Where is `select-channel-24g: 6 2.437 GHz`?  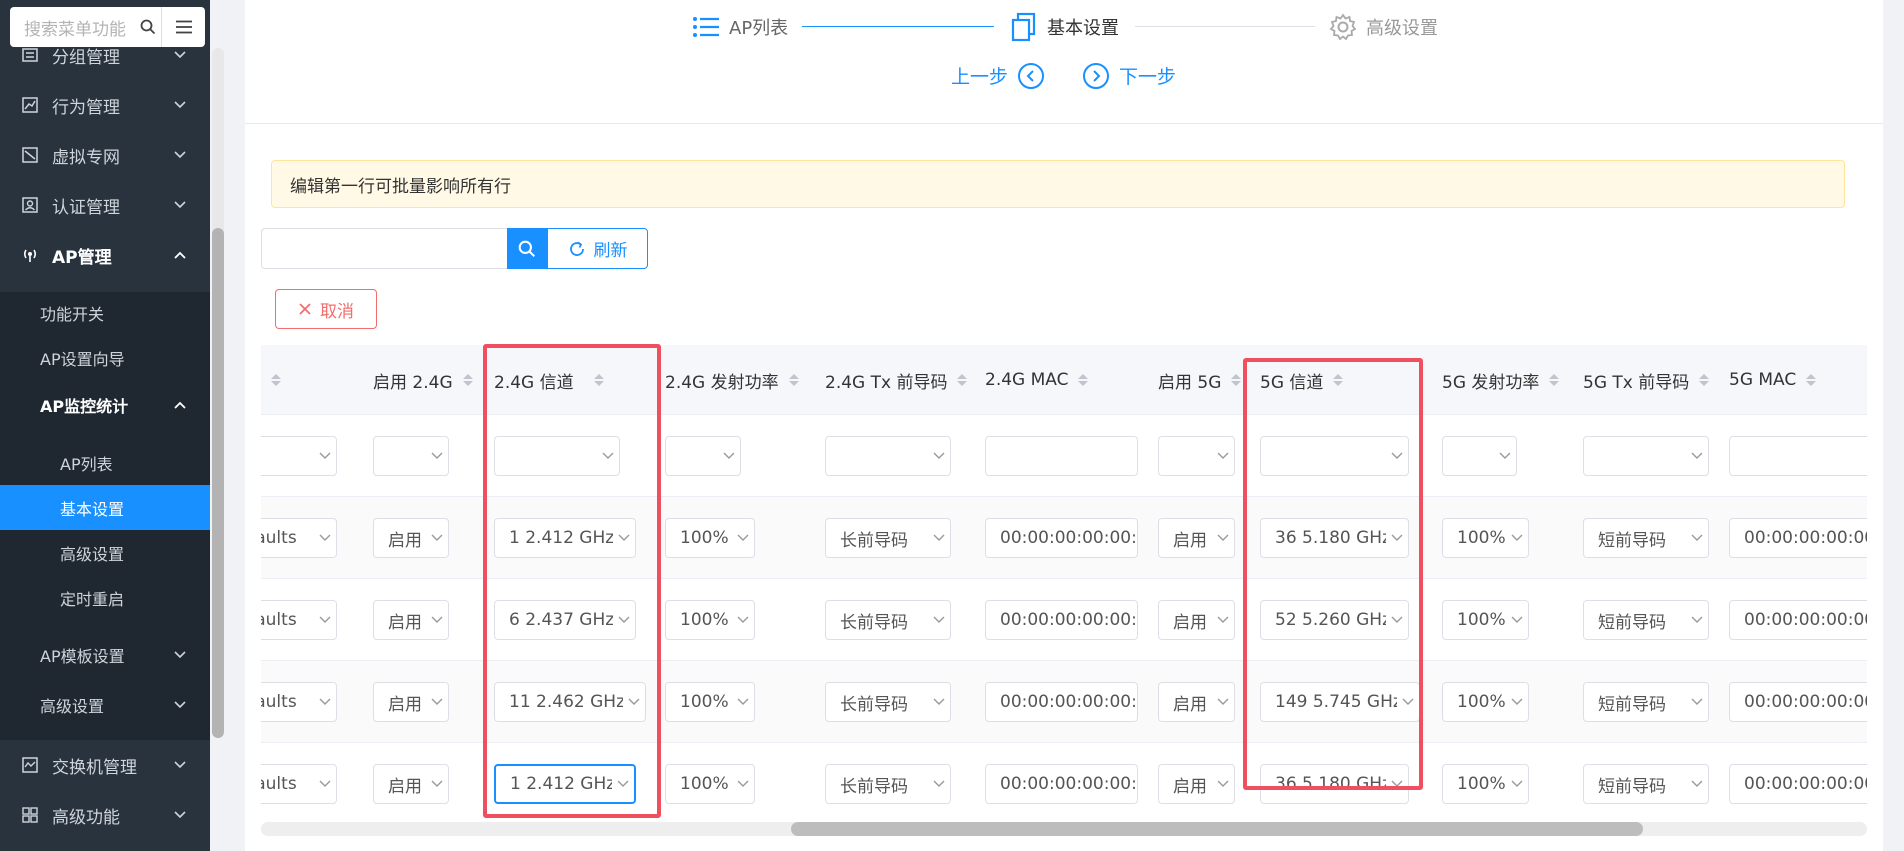
select-channel-24g: 6 2.437 GHz is located at coordinates (565, 620).